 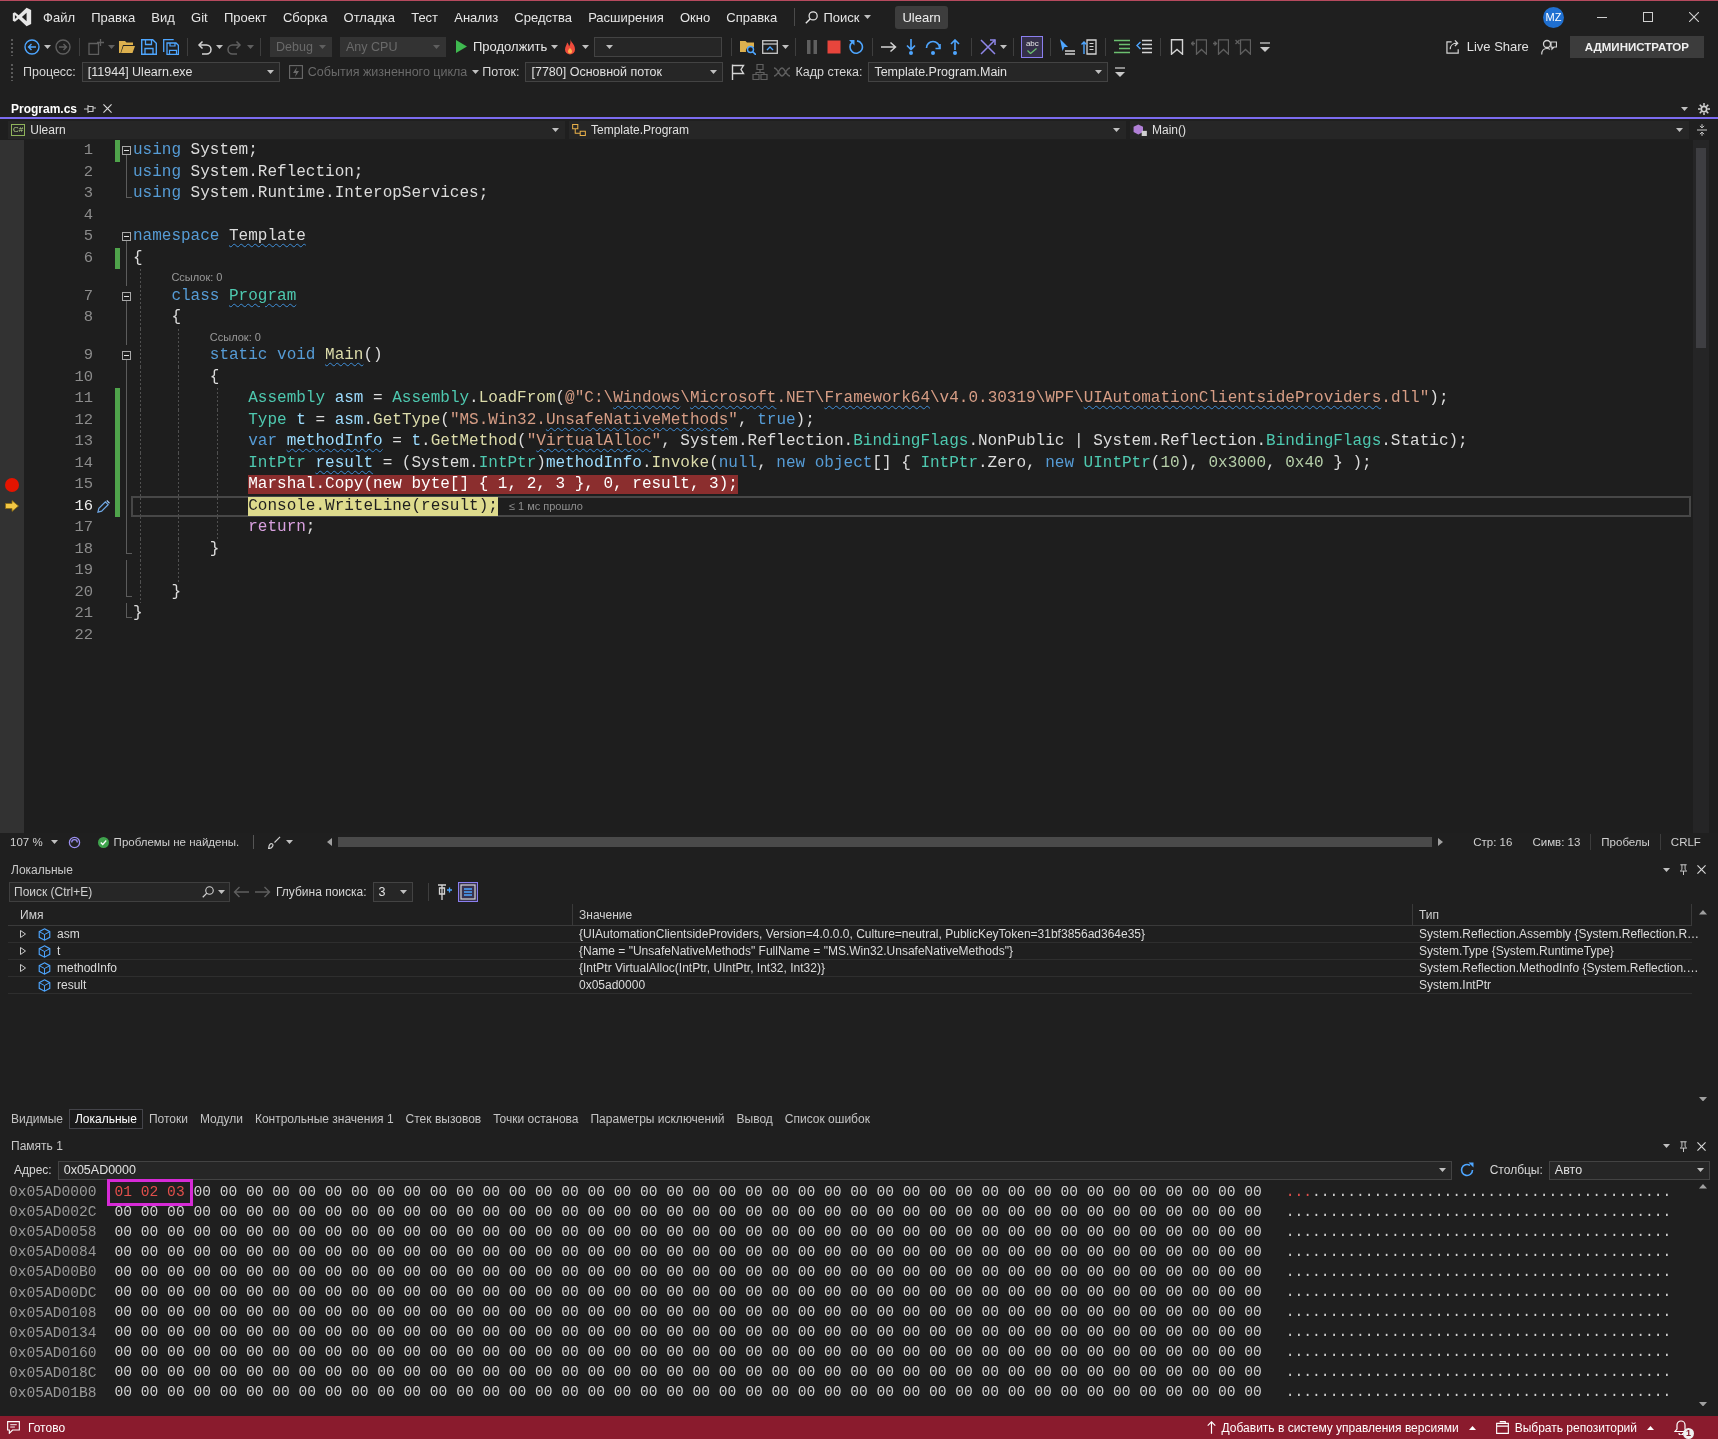 What do you see at coordinates (933, 46) in the screenshot?
I see `step-over-icon` at bounding box center [933, 46].